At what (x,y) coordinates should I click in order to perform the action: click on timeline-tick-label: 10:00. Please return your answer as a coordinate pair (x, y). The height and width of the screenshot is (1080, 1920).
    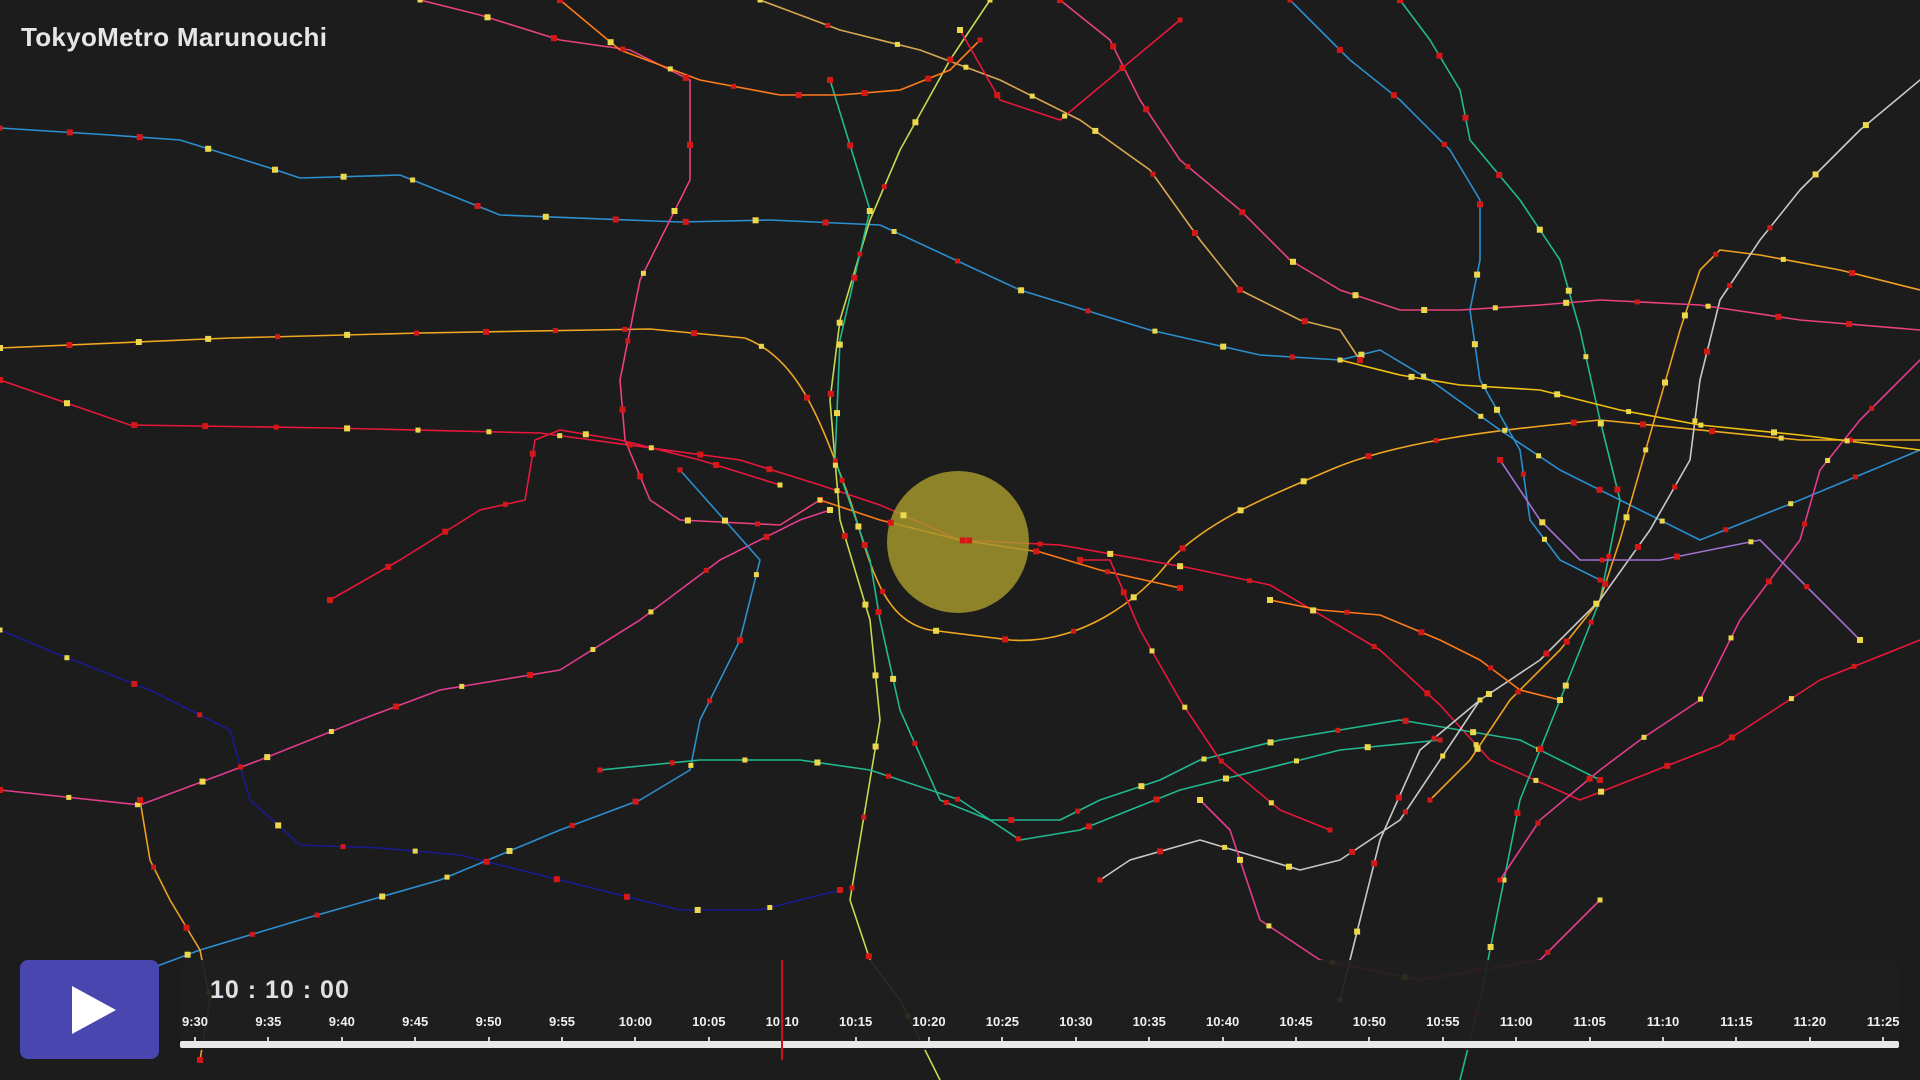
    Looking at the image, I should click on (635, 1021).